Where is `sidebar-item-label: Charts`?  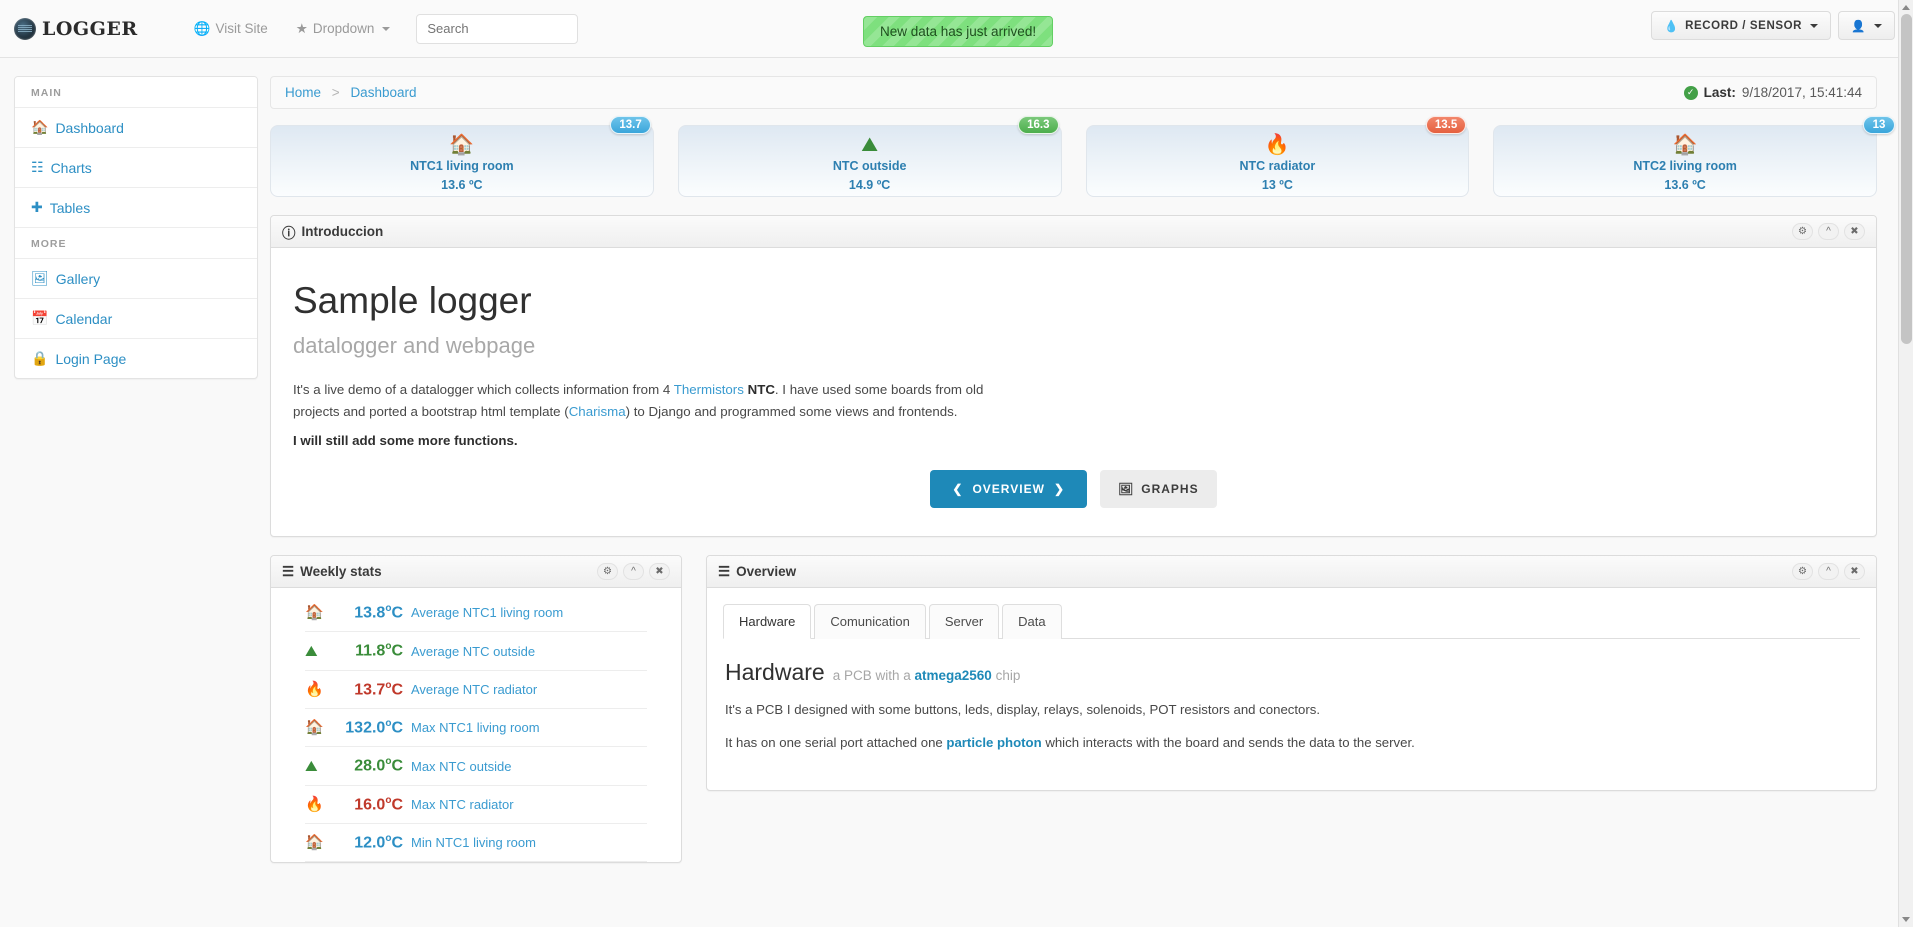 sidebar-item-label: Charts is located at coordinates (71, 167).